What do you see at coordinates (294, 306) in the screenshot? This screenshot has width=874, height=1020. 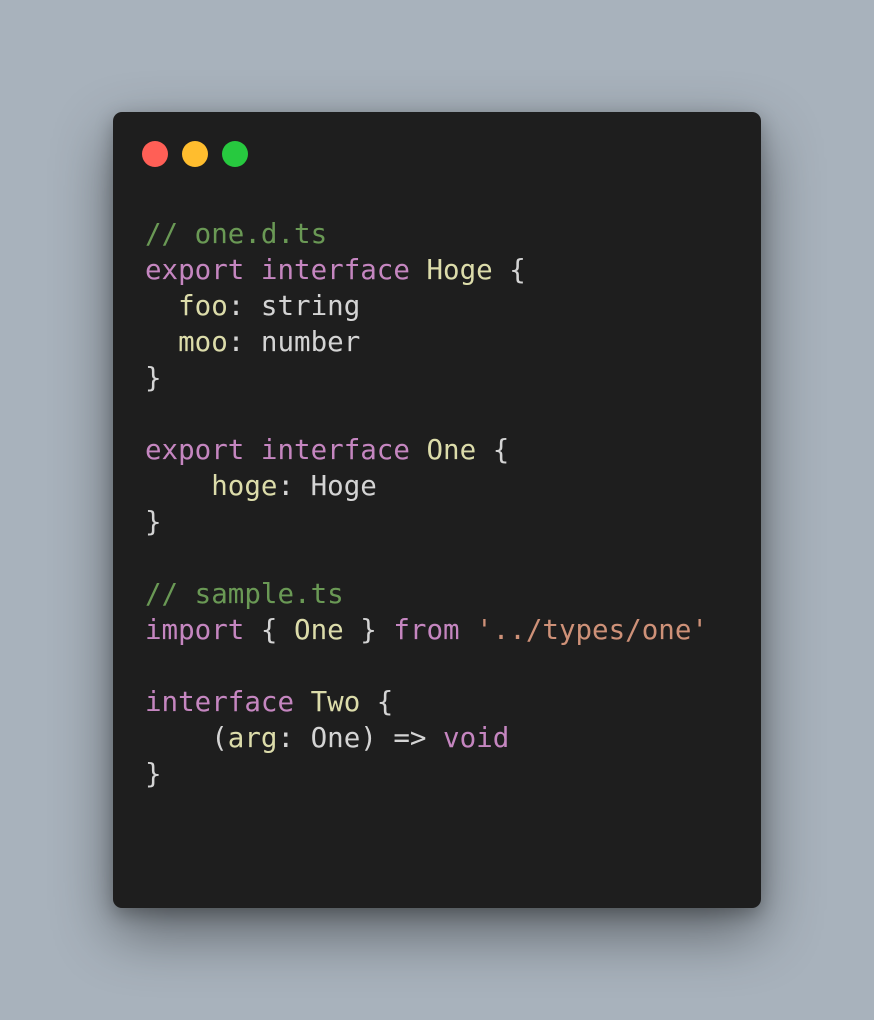 I see `code-token-plain: : string` at bounding box center [294, 306].